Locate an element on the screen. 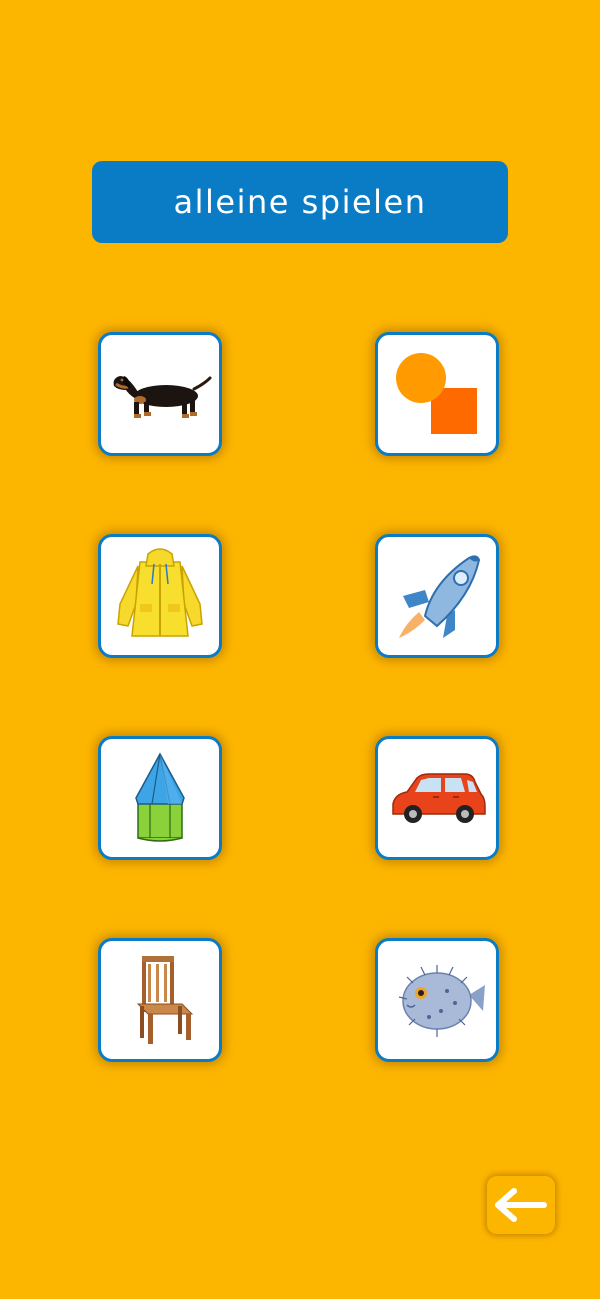  hexagonal-pyramid-prism-icon is located at coordinates (160, 797).